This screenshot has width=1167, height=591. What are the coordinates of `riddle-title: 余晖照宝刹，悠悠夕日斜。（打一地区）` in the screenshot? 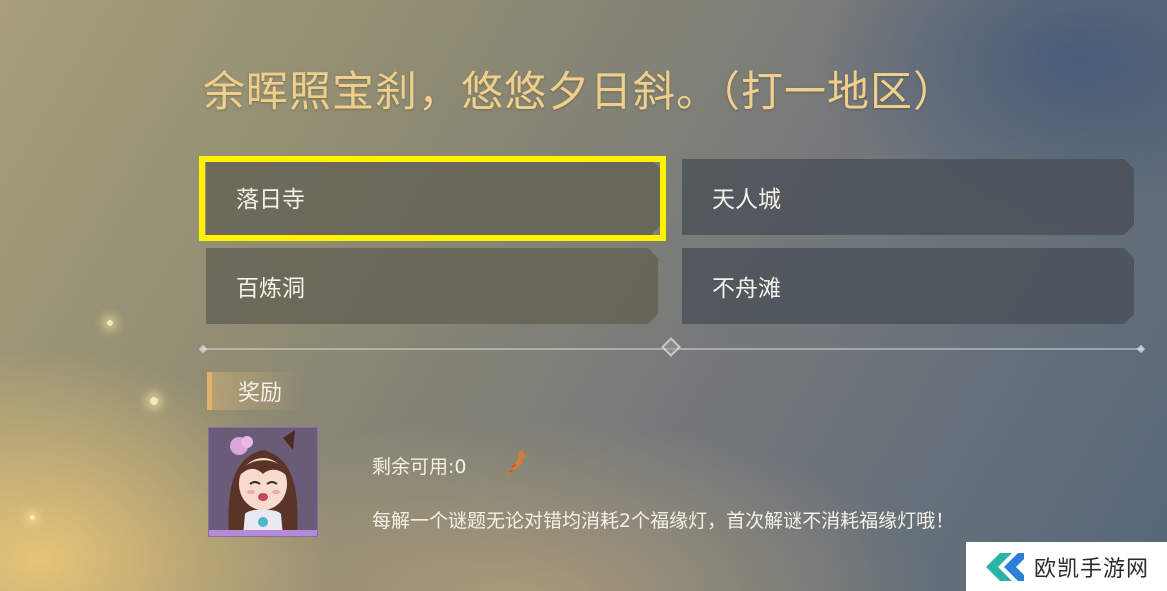 It's located at (580, 91).